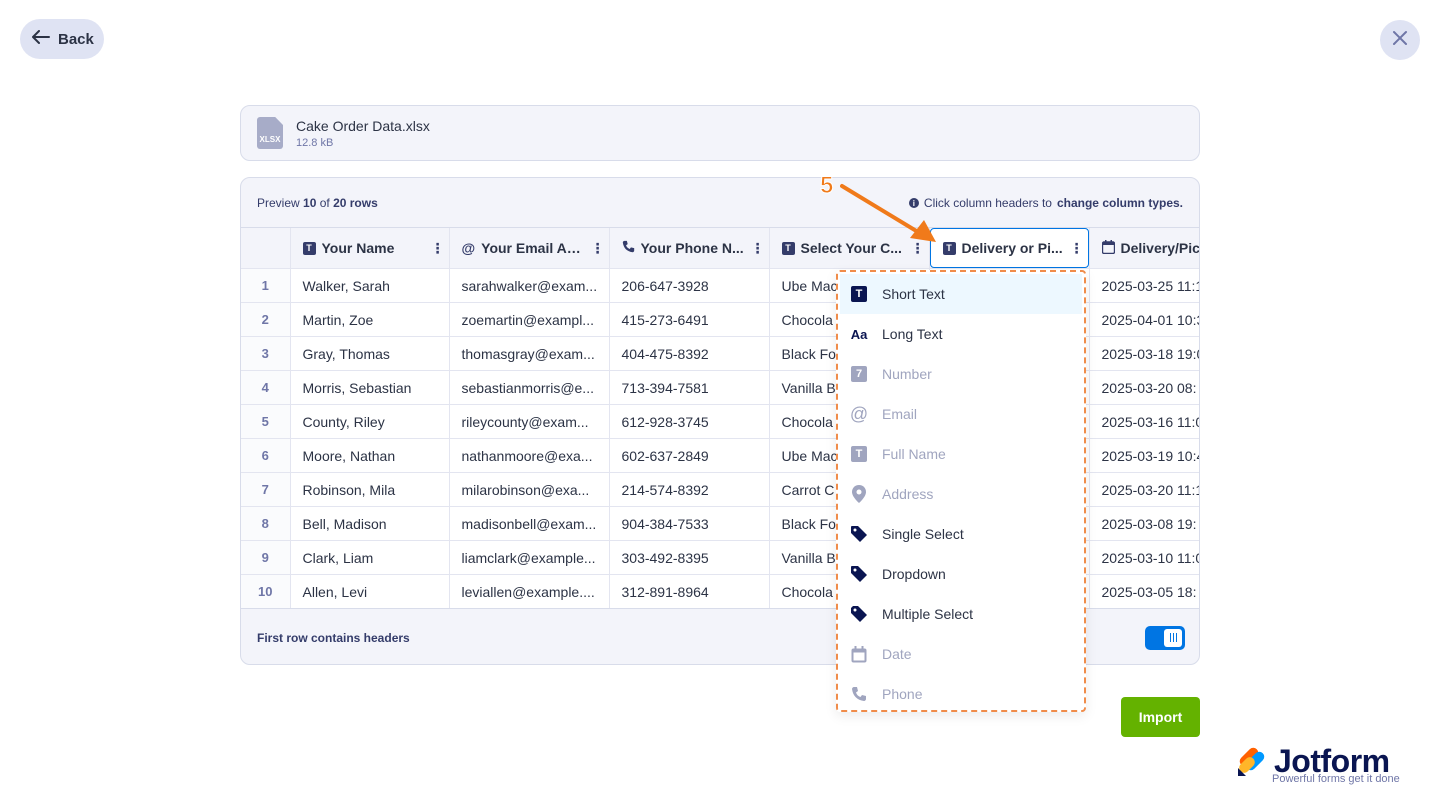 The height and width of the screenshot is (810, 1440). What do you see at coordinates (333, 637) in the screenshot?
I see `first-row-headers-label: First row contains headers` at bounding box center [333, 637].